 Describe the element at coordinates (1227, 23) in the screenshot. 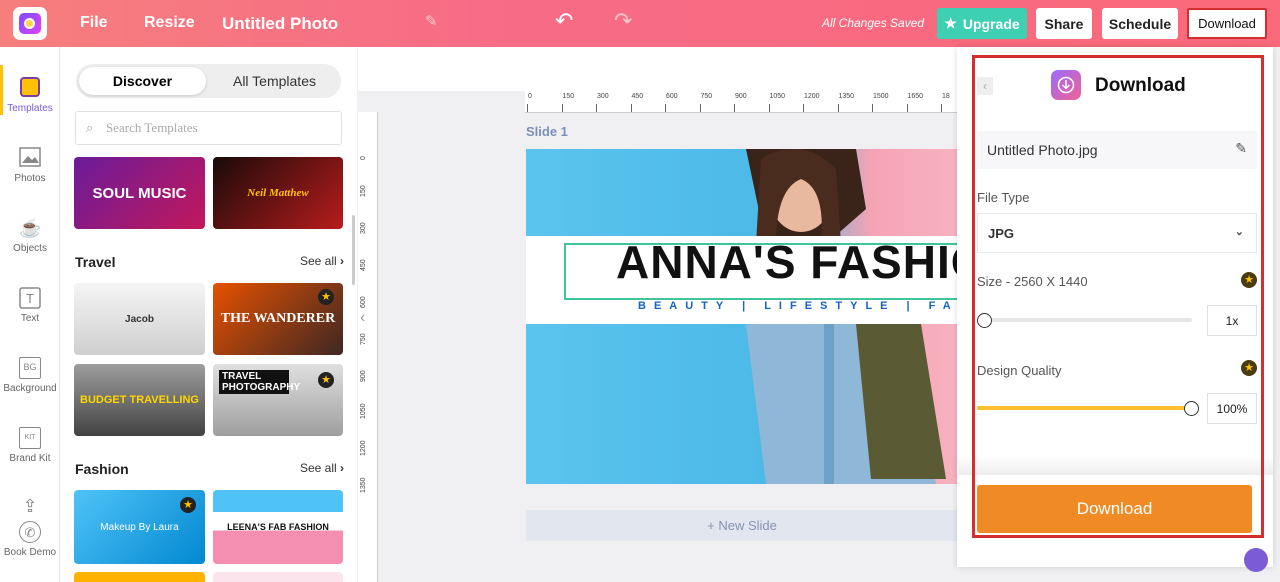

I see `download-button: Download` at that location.